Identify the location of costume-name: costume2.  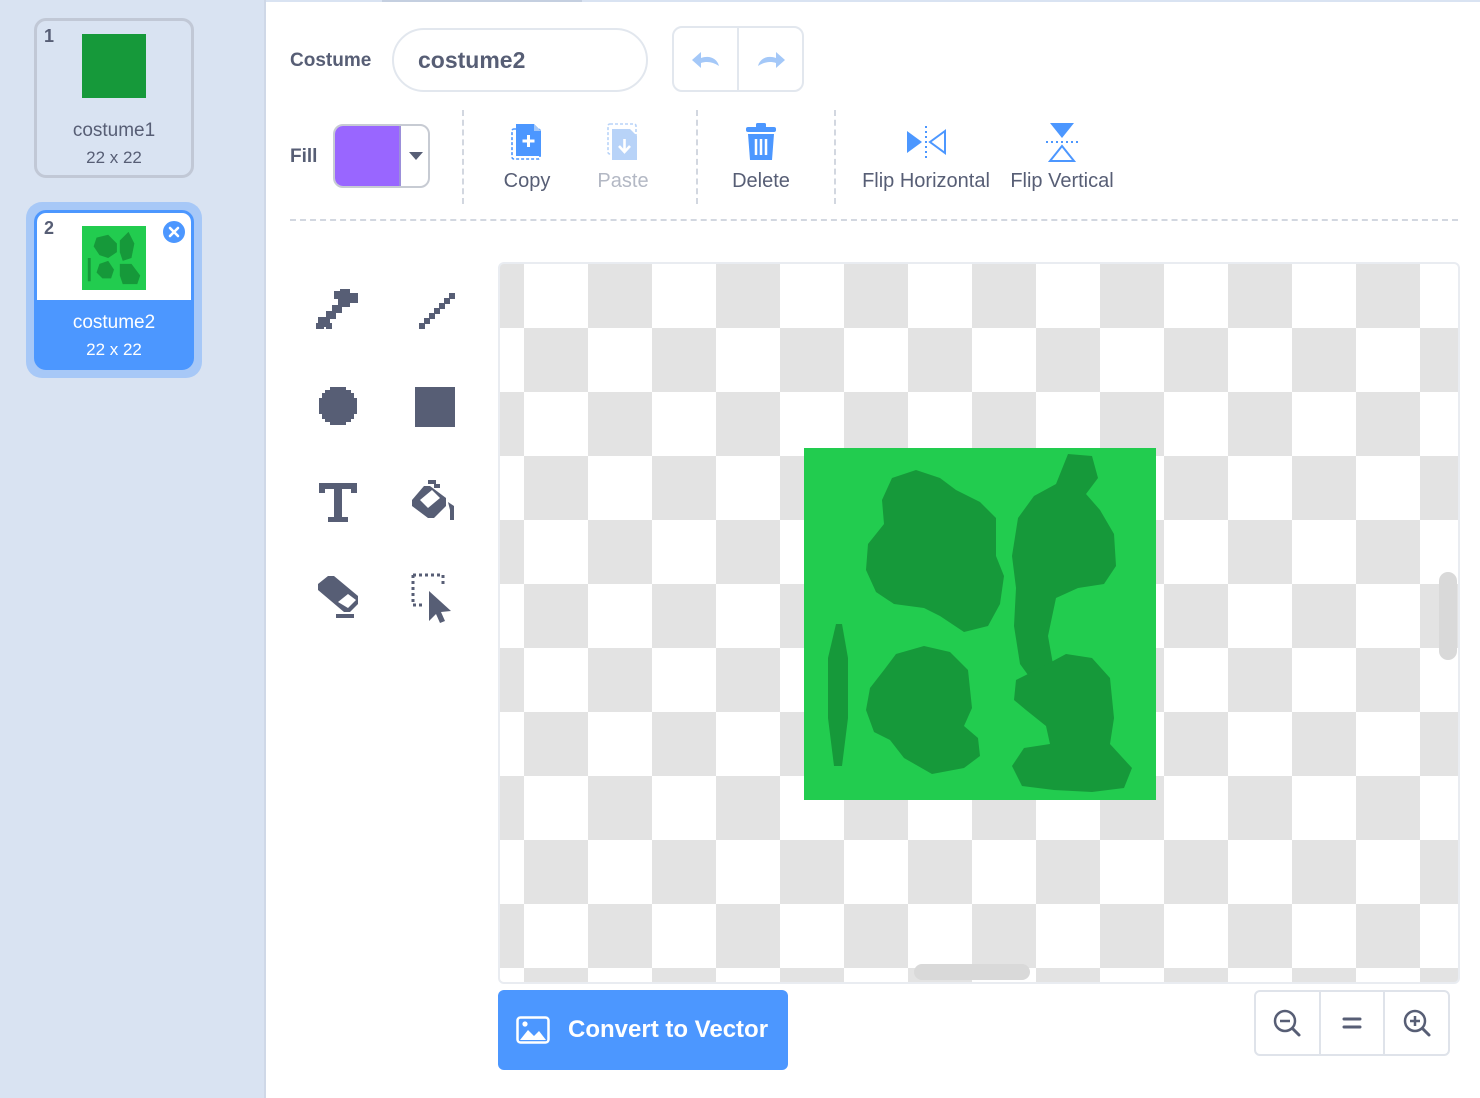
(114, 322).